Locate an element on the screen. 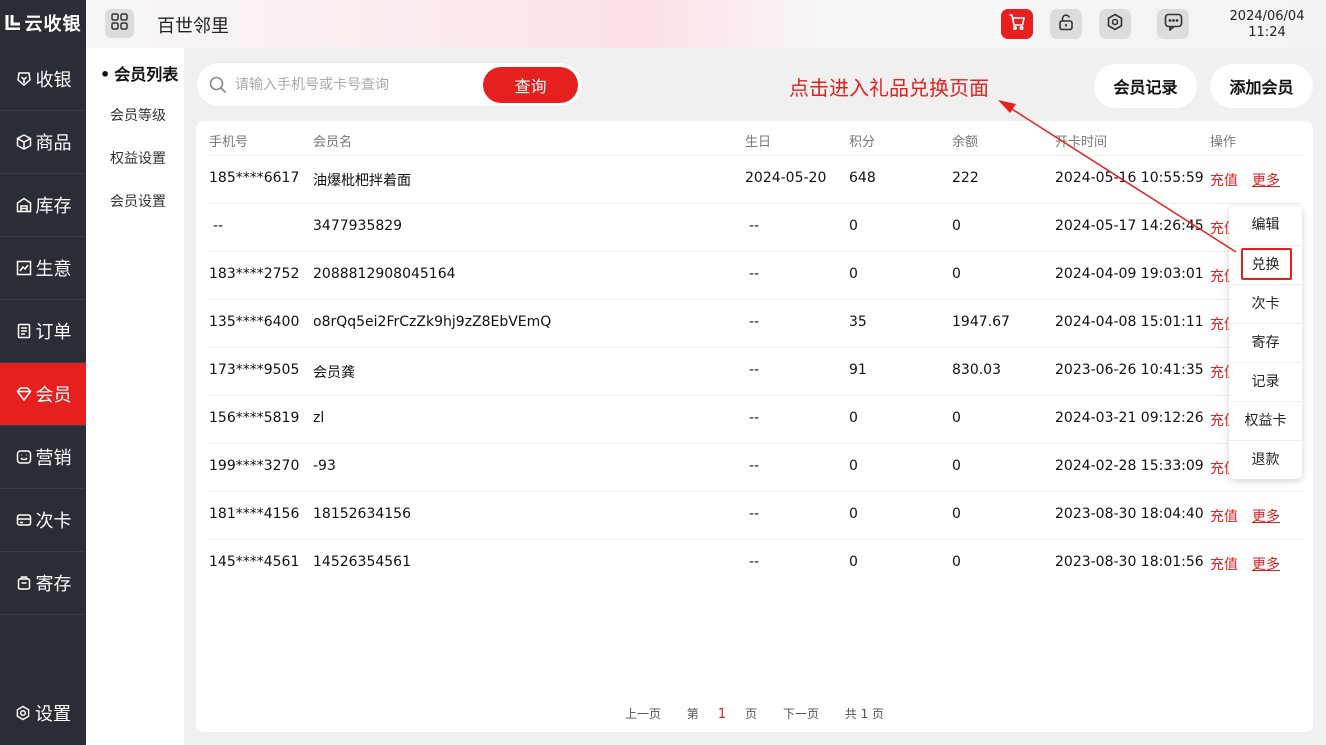 The image size is (1326, 745). header-name: 会员名 is located at coordinates (333, 142).